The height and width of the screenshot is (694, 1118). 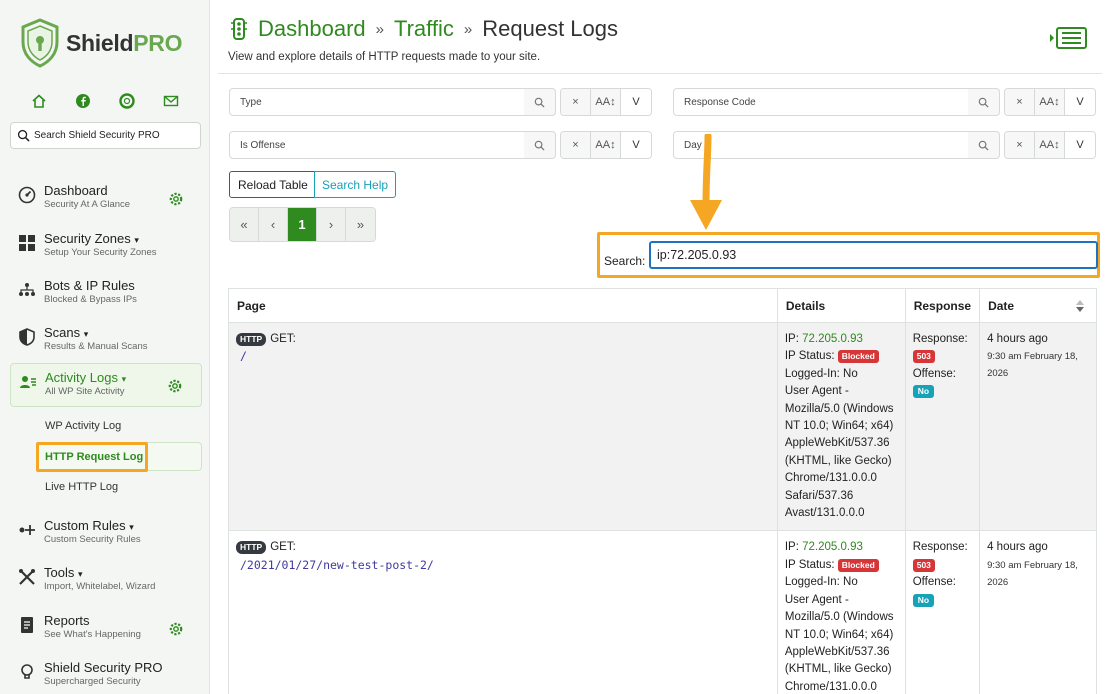 I want to click on menu-toggle-icon, so click(x=1068, y=38).